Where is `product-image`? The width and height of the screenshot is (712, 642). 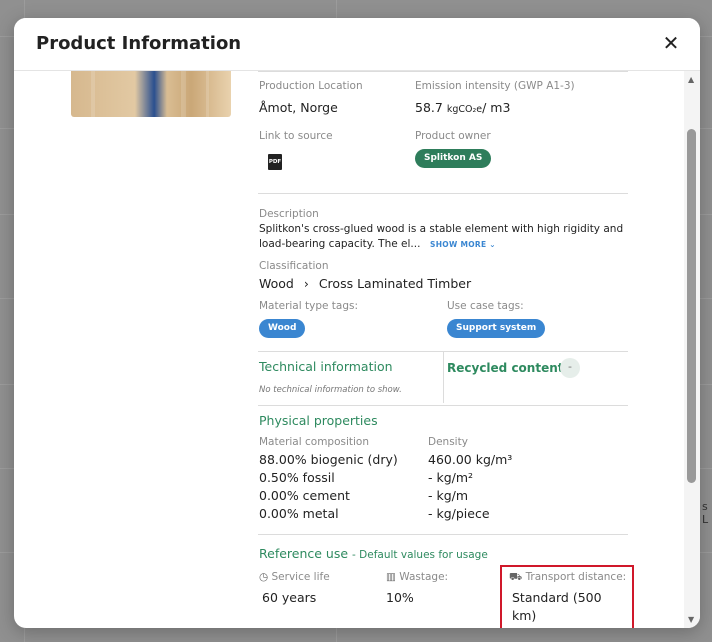 product-image is located at coordinates (151, 94).